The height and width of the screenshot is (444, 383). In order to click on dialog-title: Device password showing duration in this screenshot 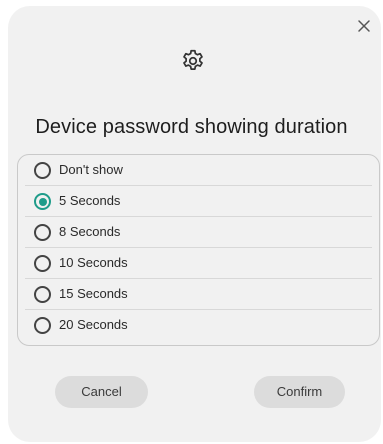, I will do `click(191, 127)`.